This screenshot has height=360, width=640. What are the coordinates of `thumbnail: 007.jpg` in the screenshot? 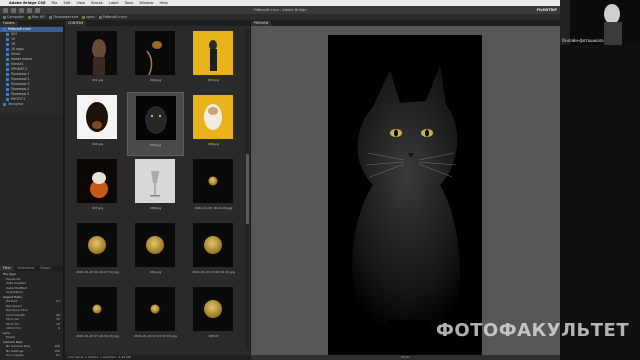 It's located at (97, 188).